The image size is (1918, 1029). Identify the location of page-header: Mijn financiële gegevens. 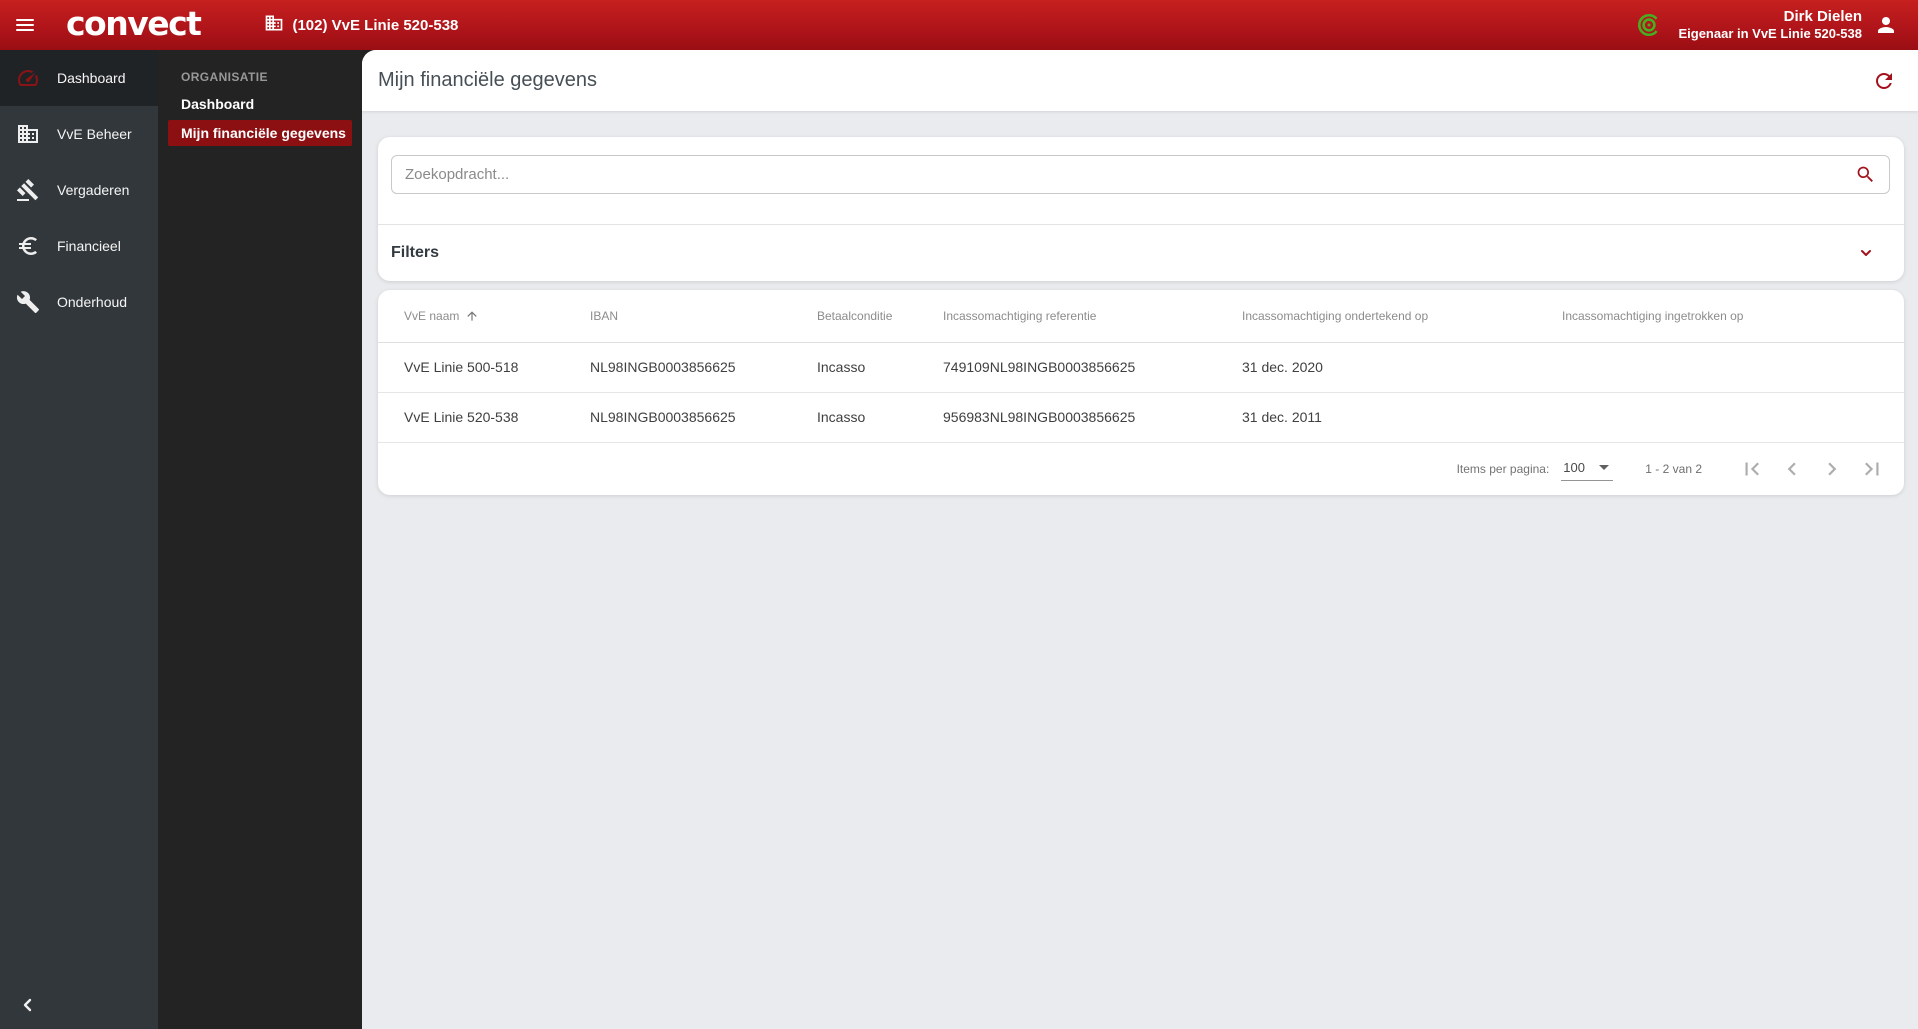
(1140, 80).